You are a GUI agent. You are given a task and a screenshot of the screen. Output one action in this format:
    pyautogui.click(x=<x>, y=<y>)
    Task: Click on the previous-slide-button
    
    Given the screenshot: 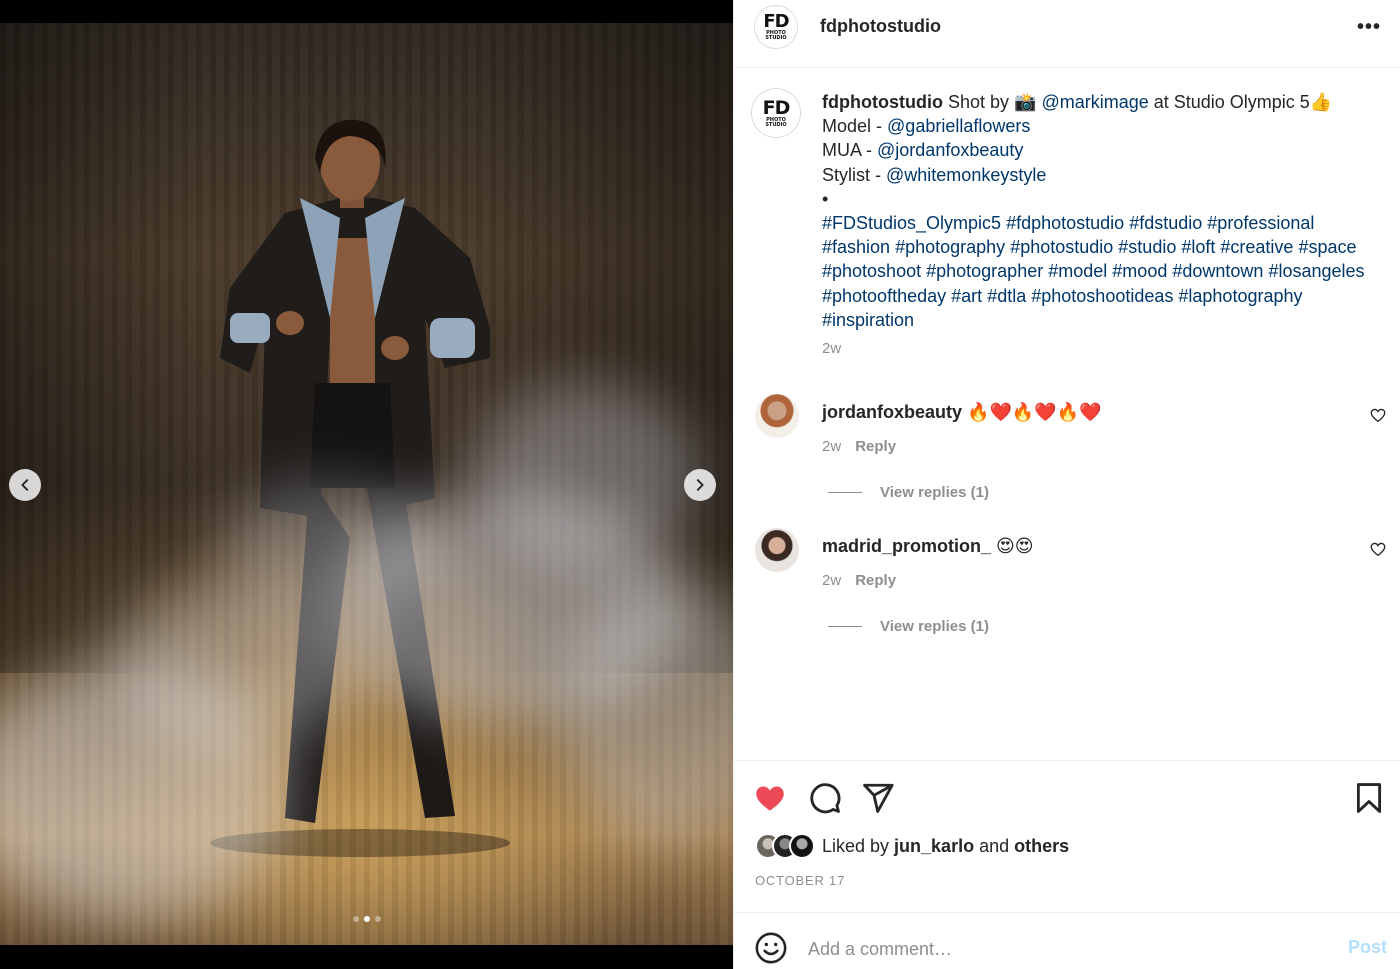 What is the action you would take?
    pyautogui.click(x=25, y=485)
    